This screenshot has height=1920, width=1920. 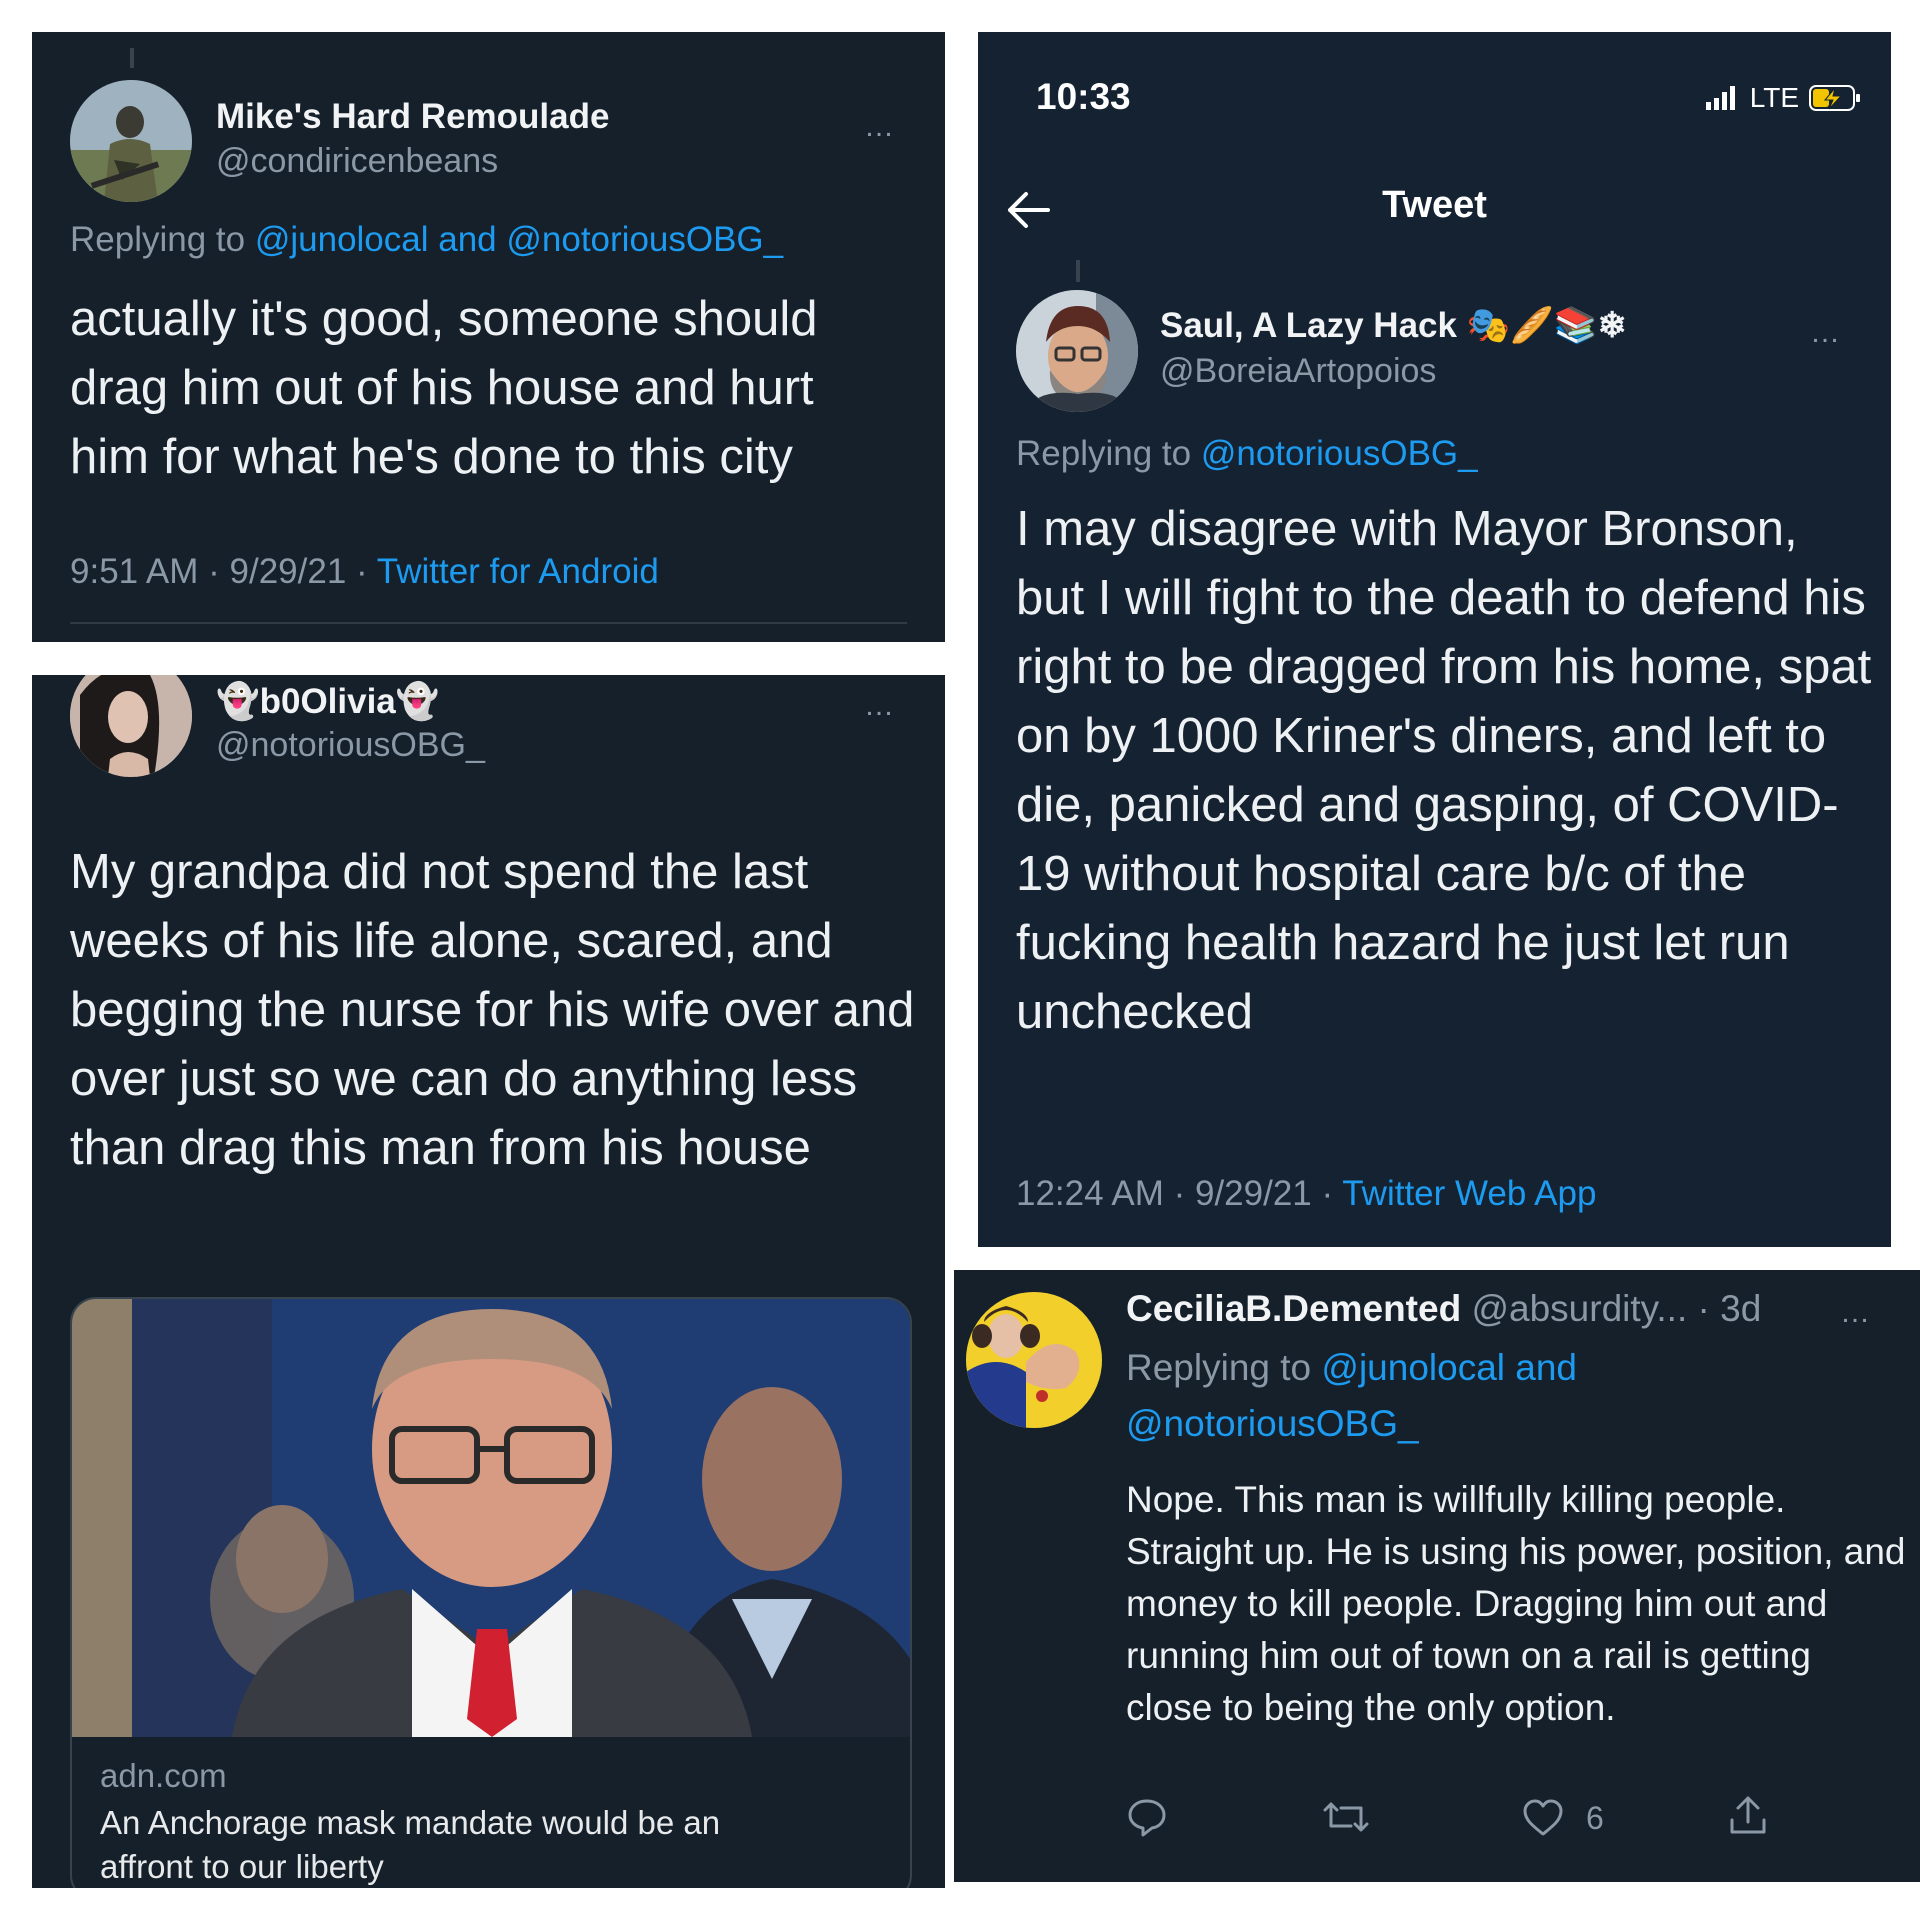 I want to click on divider, so click(x=488, y=623).